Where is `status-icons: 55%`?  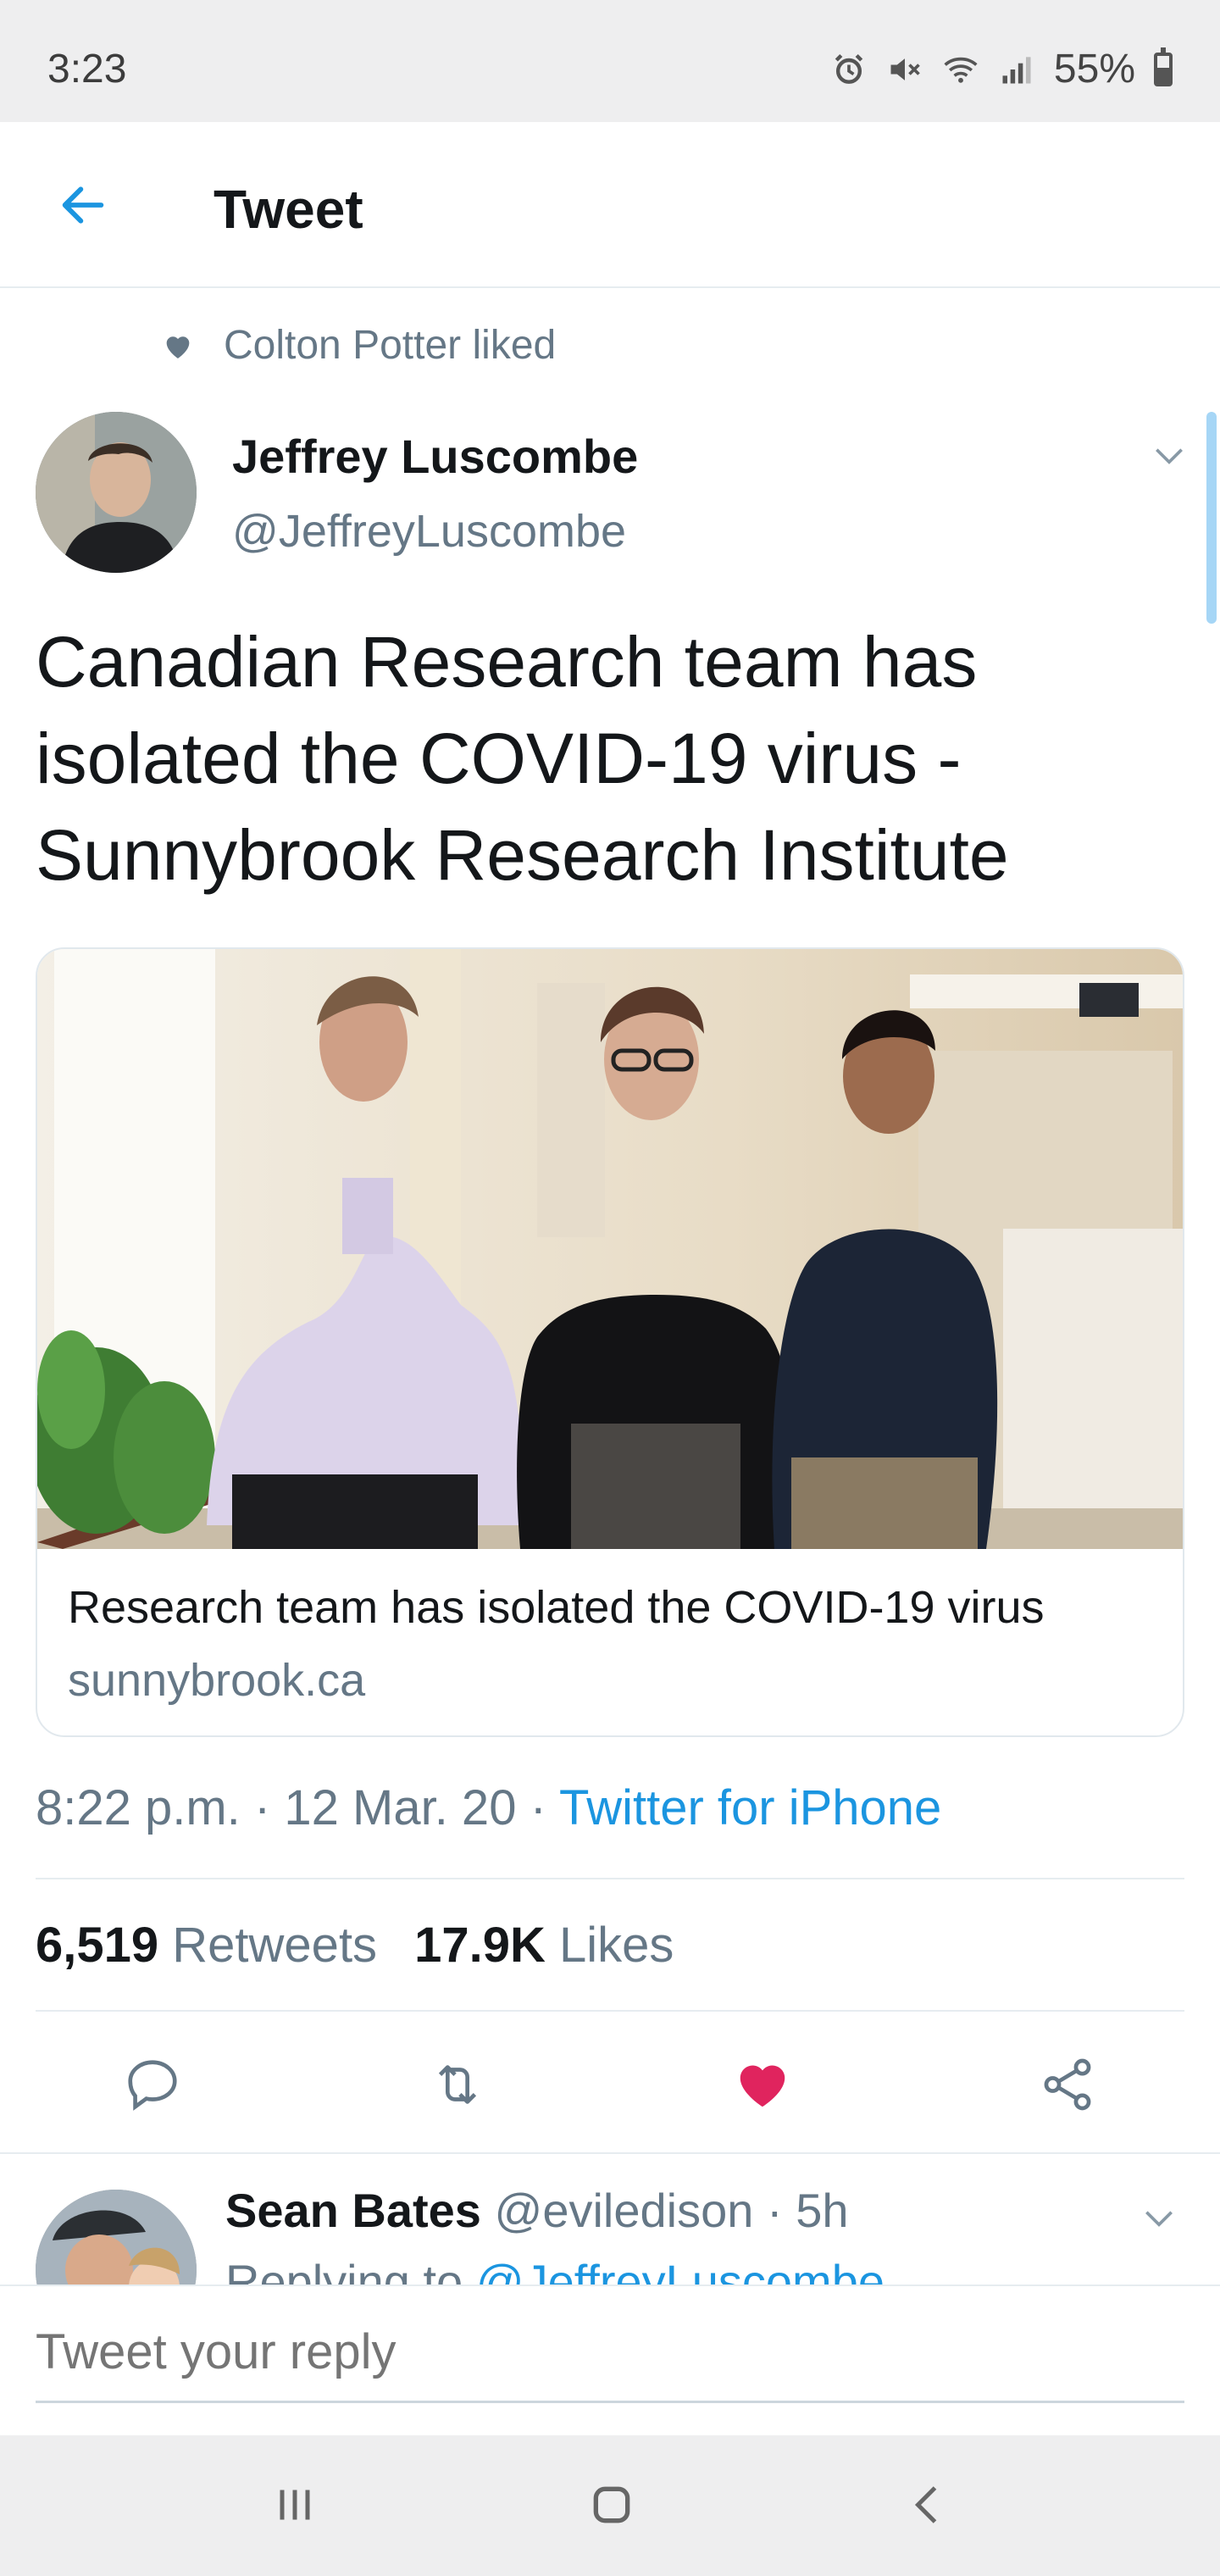
status-icons: 55% is located at coordinates (1001, 69).